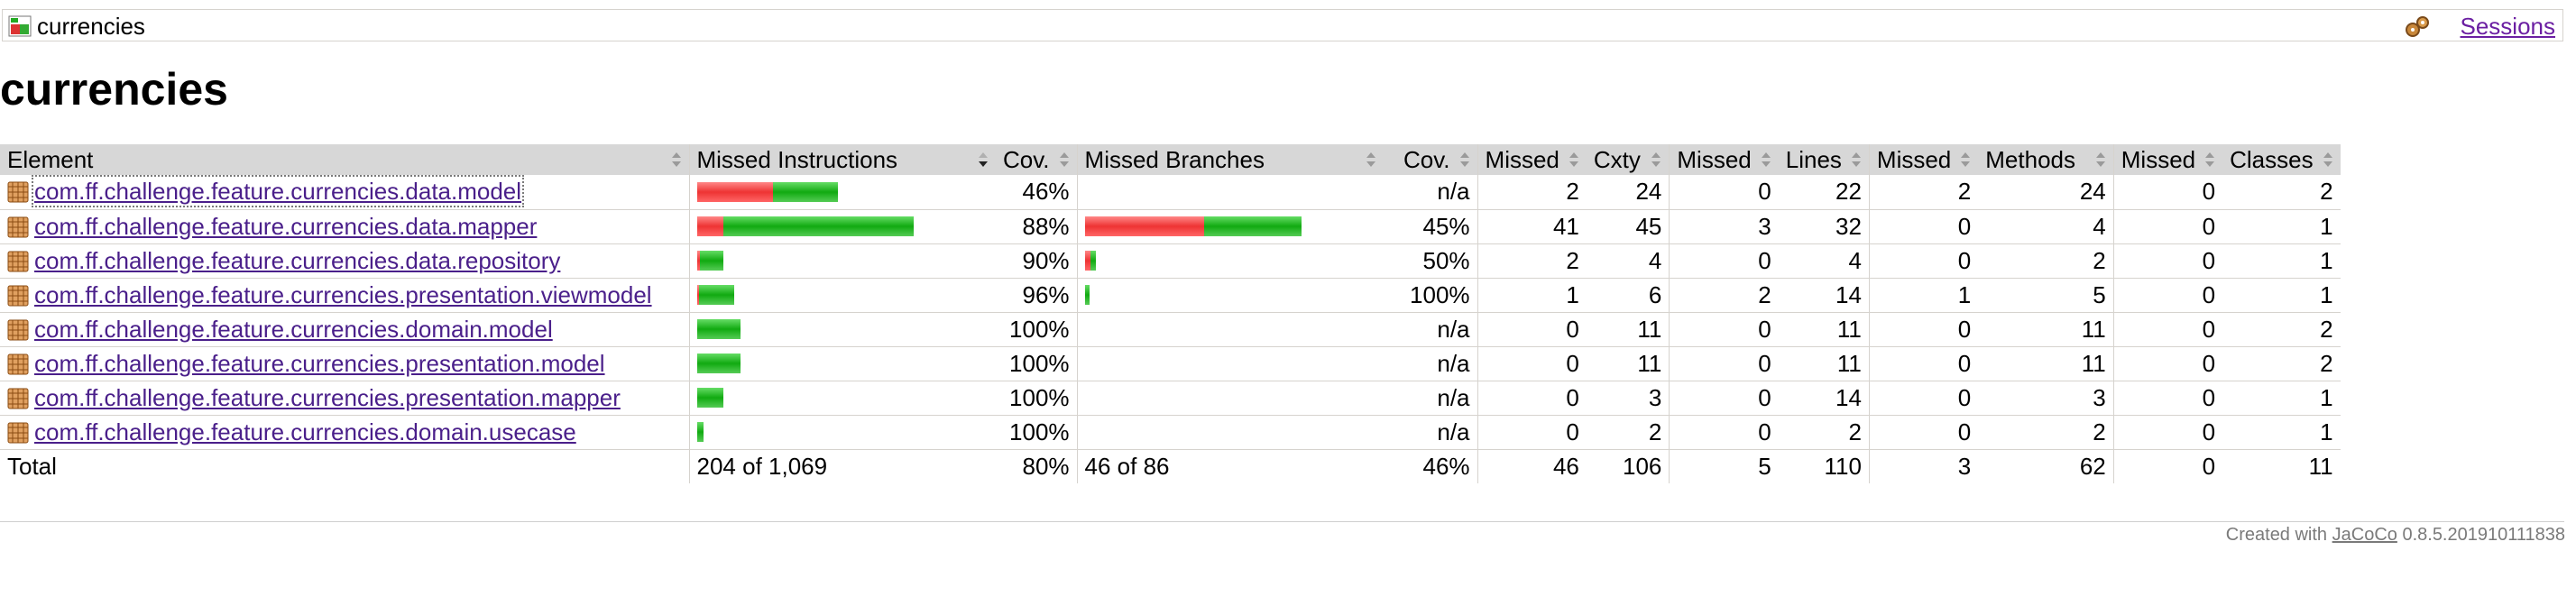 This screenshot has width=2576, height=606. Describe the element at coordinates (1230, 159) in the screenshot. I see `header-missed-branches: Missed Branches` at that location.